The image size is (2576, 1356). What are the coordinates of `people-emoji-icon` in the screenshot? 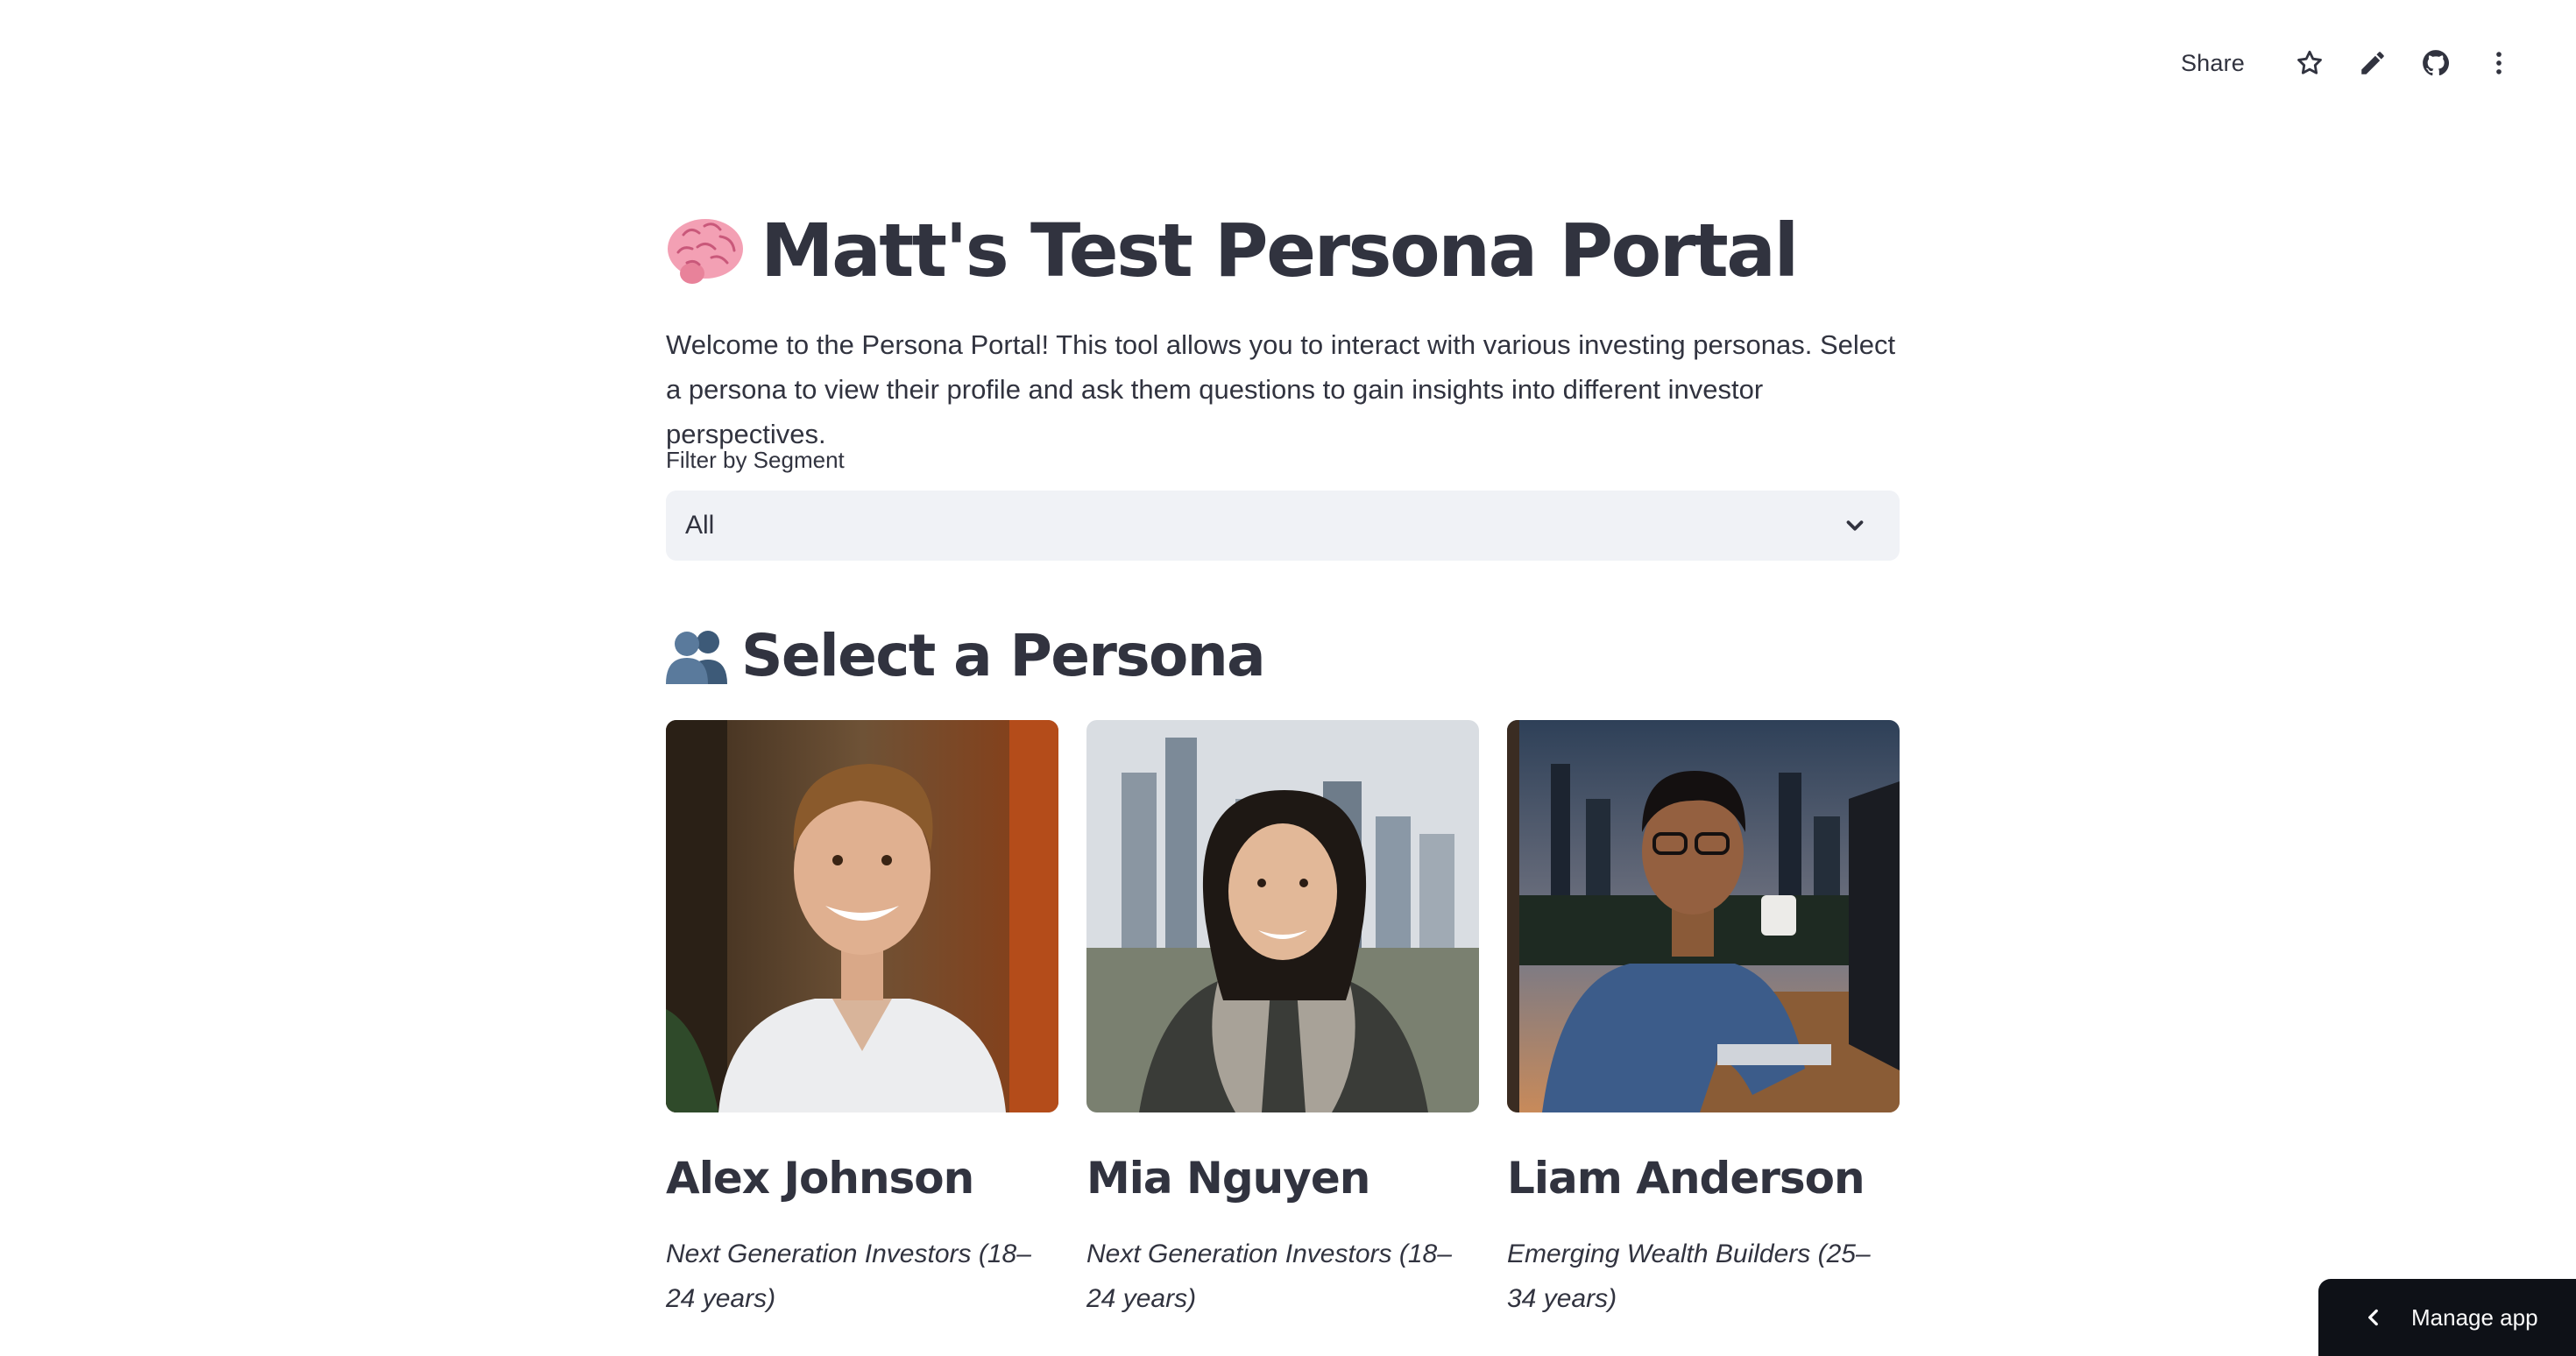 It's located at (696, 657).